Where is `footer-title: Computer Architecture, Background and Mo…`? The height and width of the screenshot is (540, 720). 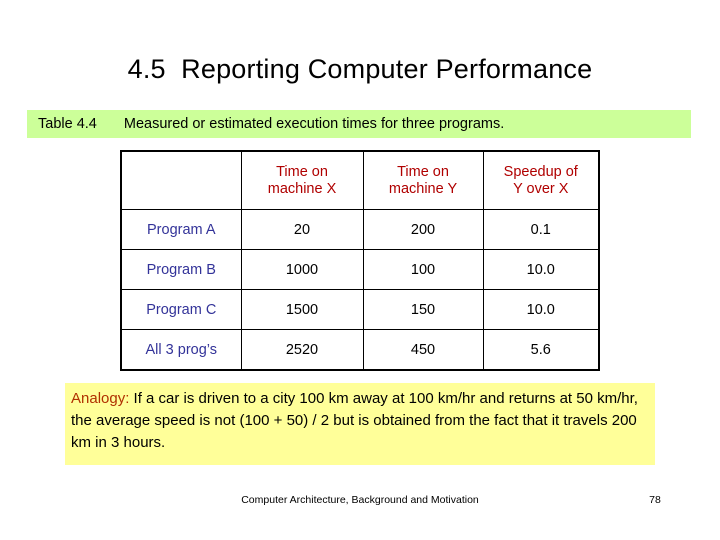 footer-title: Computer Architecture, Background and Mo… is located at coordinates (360, 500).